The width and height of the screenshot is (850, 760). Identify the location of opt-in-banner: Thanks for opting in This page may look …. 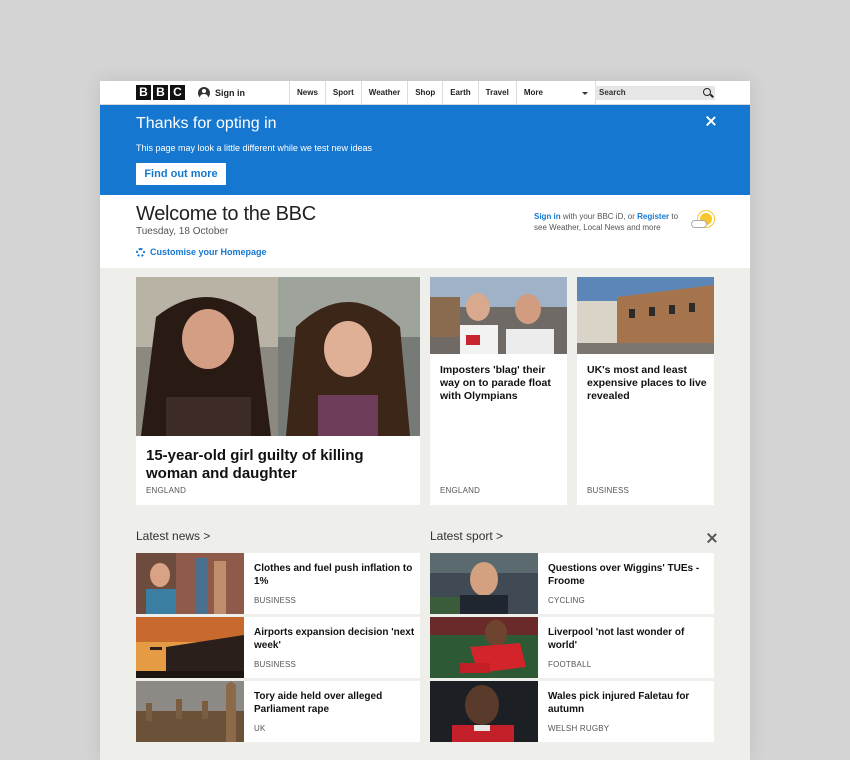
(425, 150).